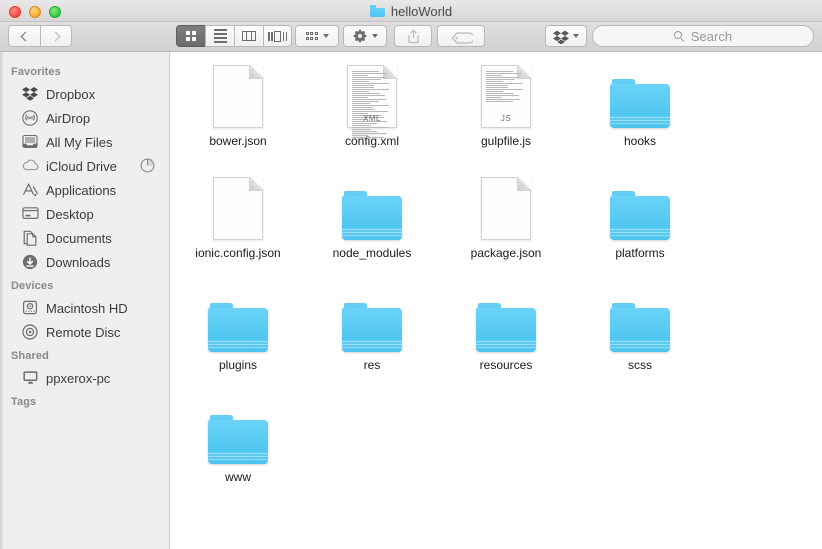  I want to click on sidebar-item-icloud-drive: iCloud Drive, so click(84, 166).